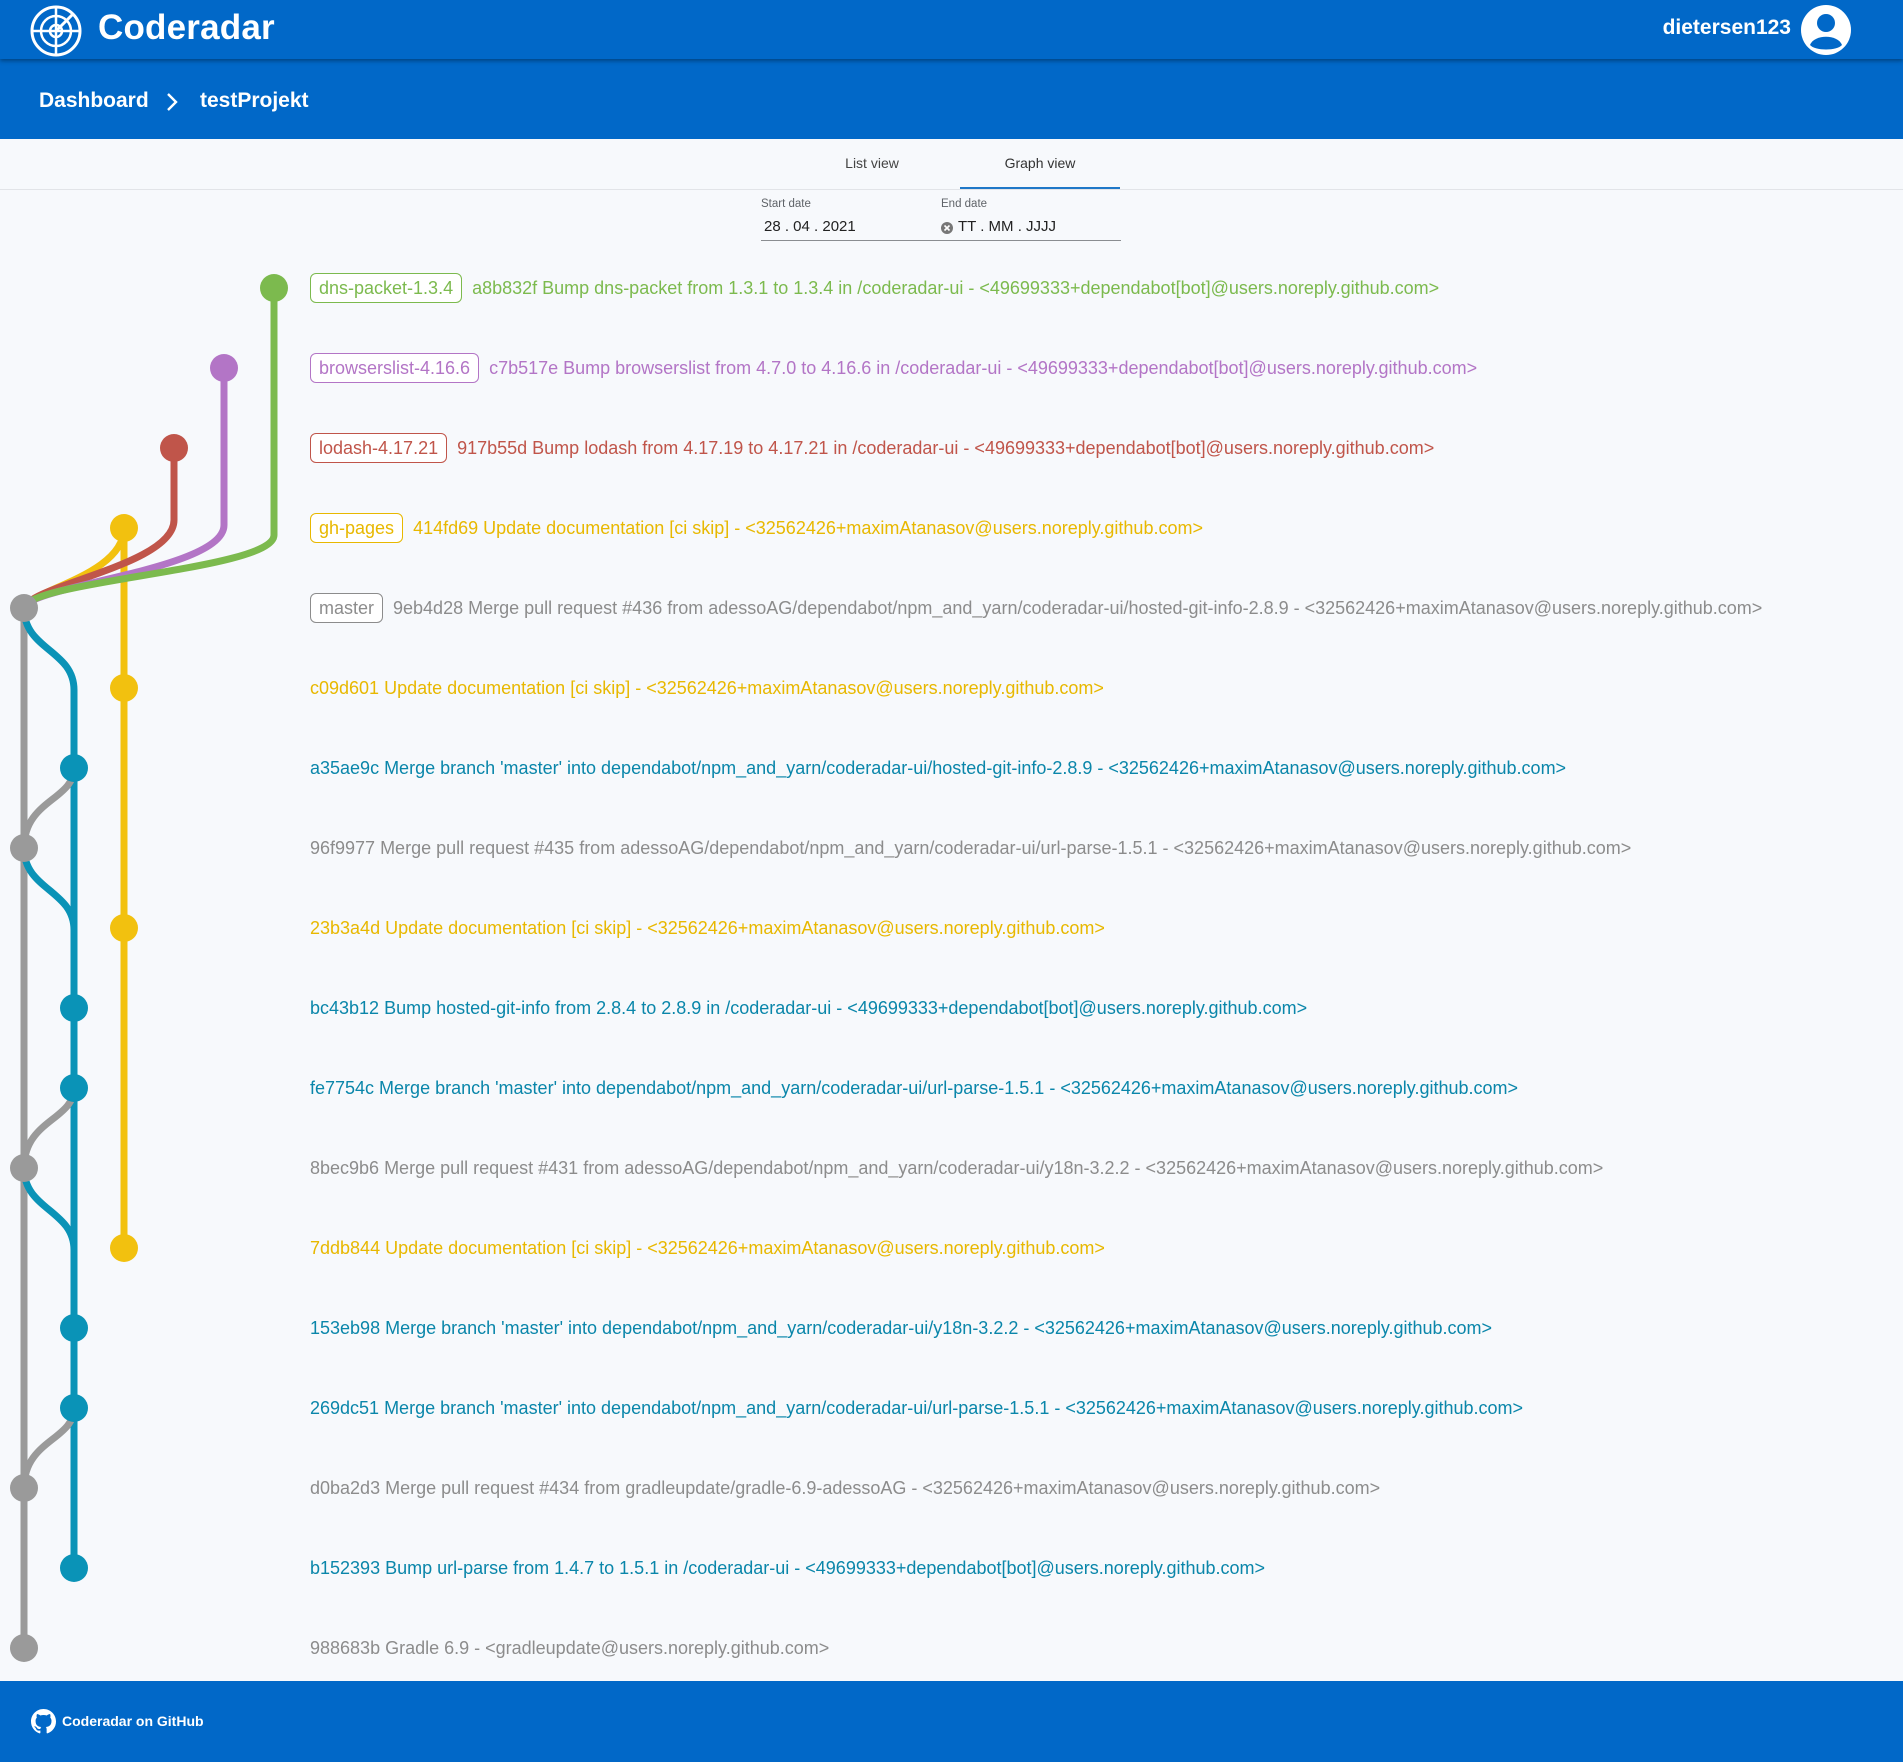  What do you see at coordinates (224, 368) in the screenshot?
I see `commit-dot-purple` at bounding box center [224, 368].